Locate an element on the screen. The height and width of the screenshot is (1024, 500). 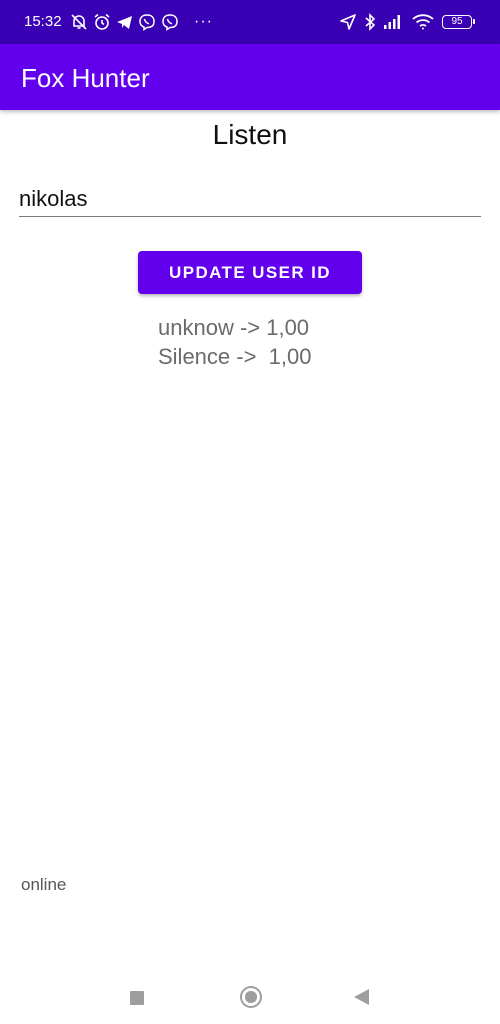
home-icon is located at coordinates (251, 997).